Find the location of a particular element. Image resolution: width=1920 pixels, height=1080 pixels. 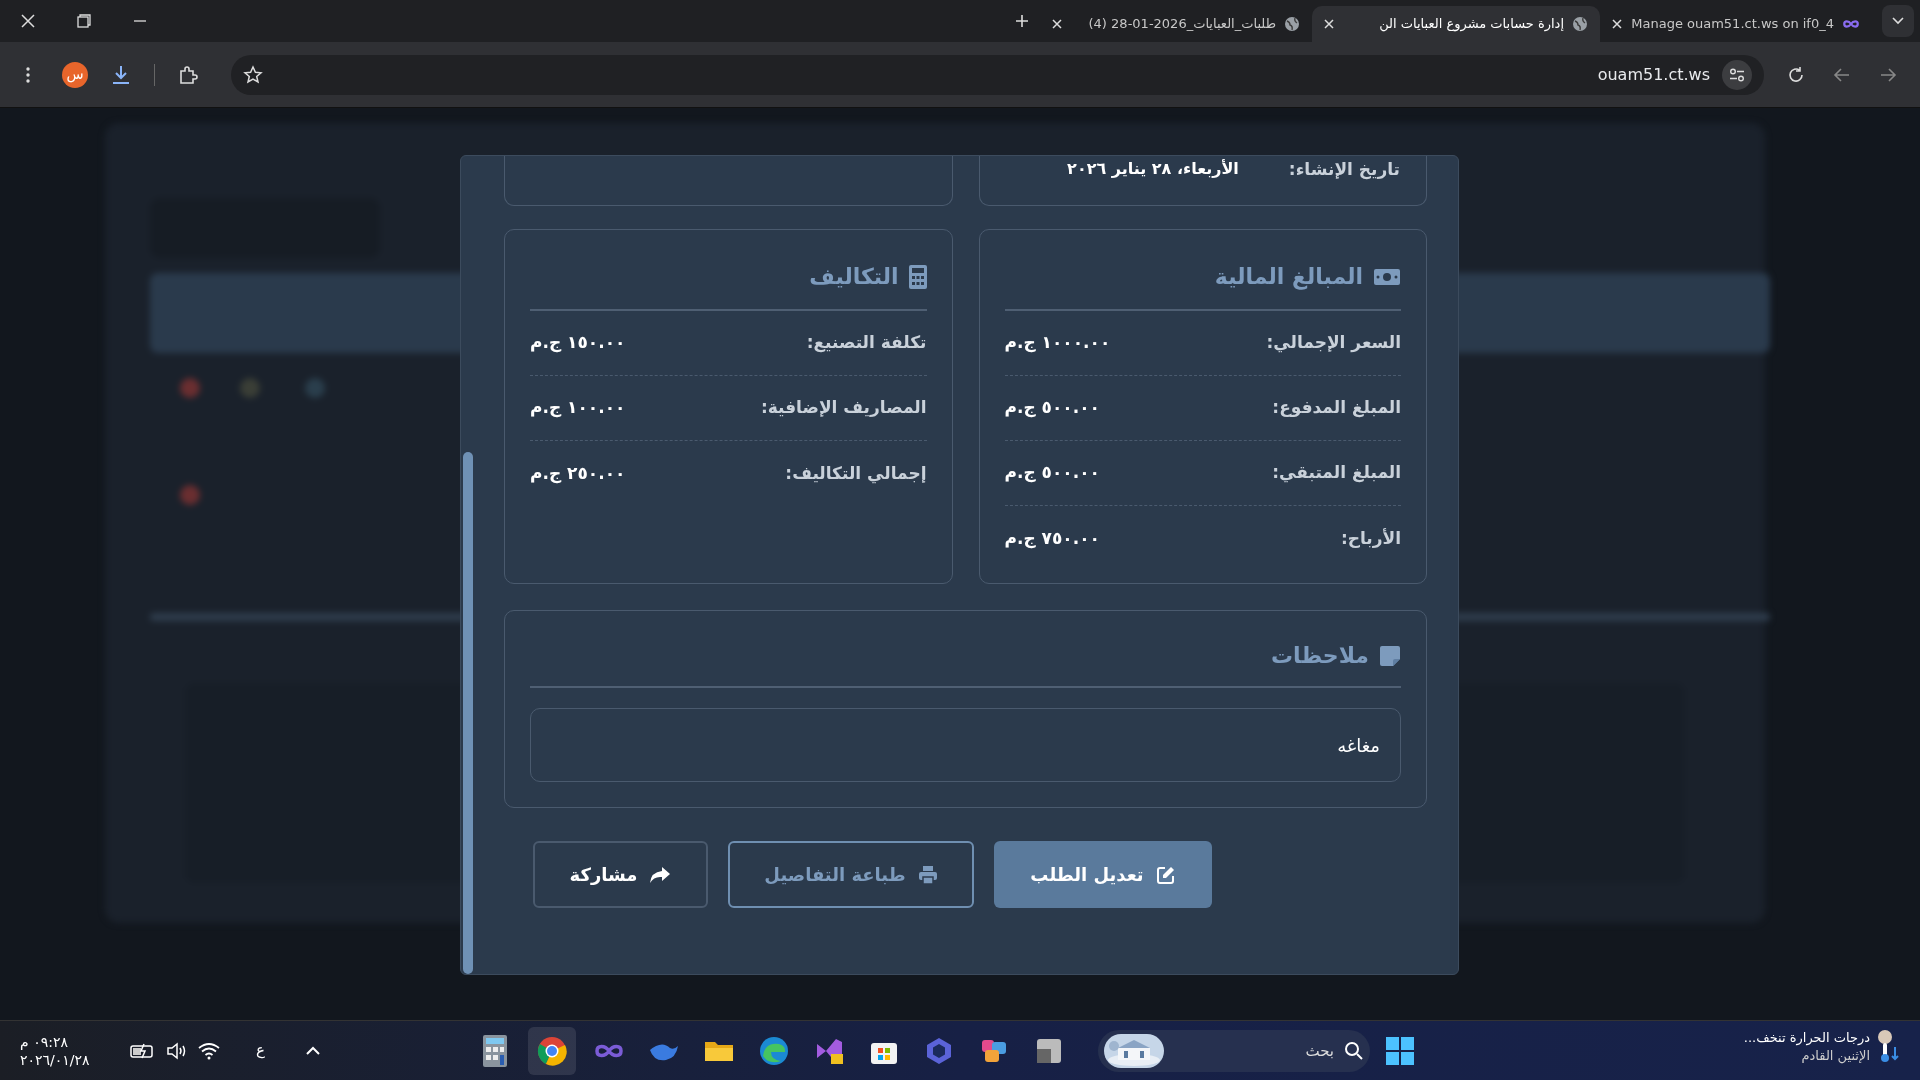

plus-icon is located at coordinates (1022, 21).